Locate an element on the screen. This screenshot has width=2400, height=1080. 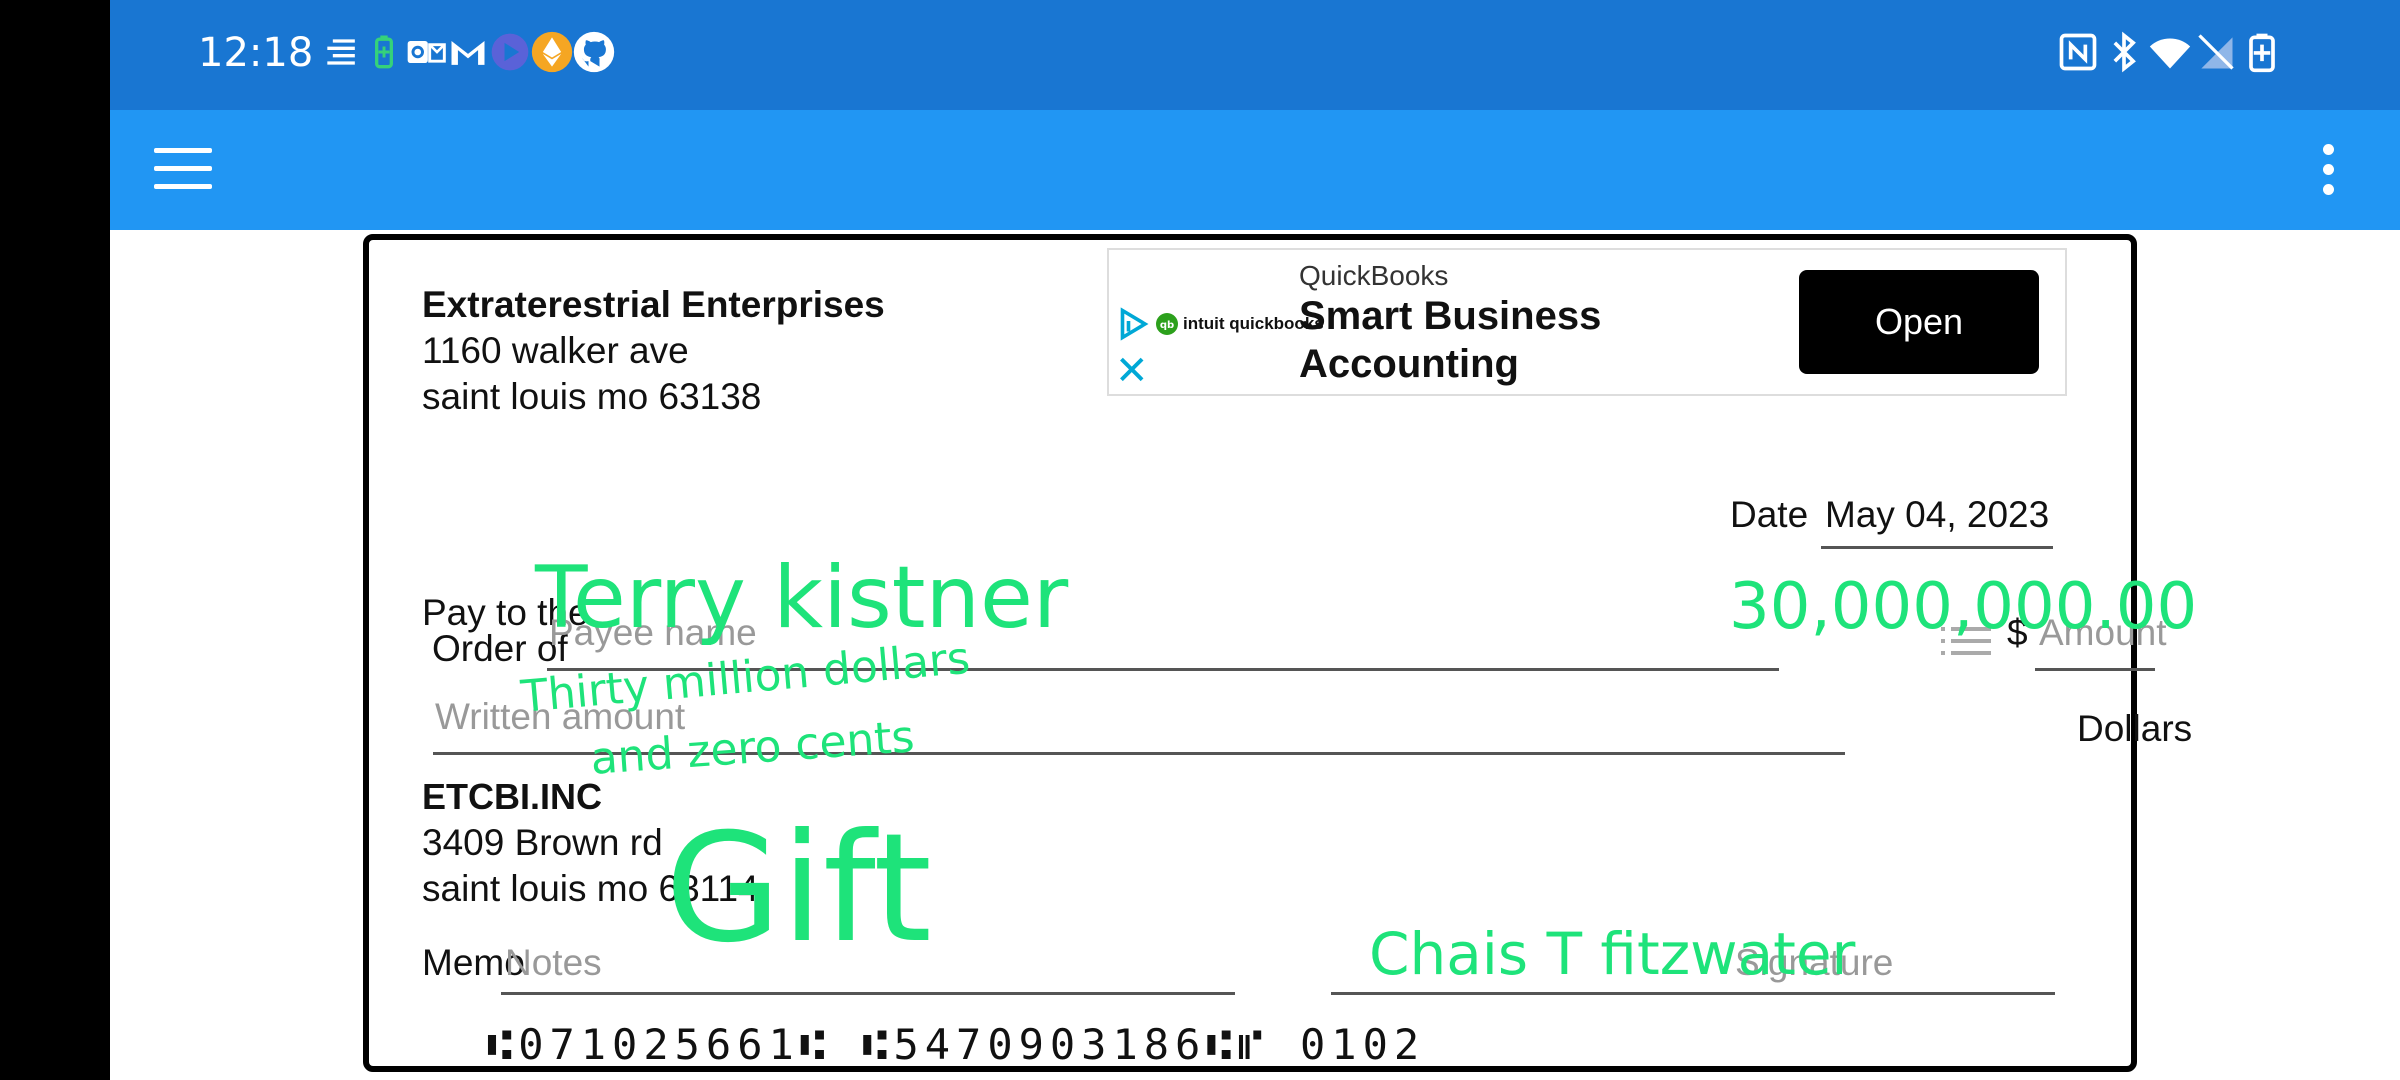
battery-charging-icon is located at coordinates (2262, 52).